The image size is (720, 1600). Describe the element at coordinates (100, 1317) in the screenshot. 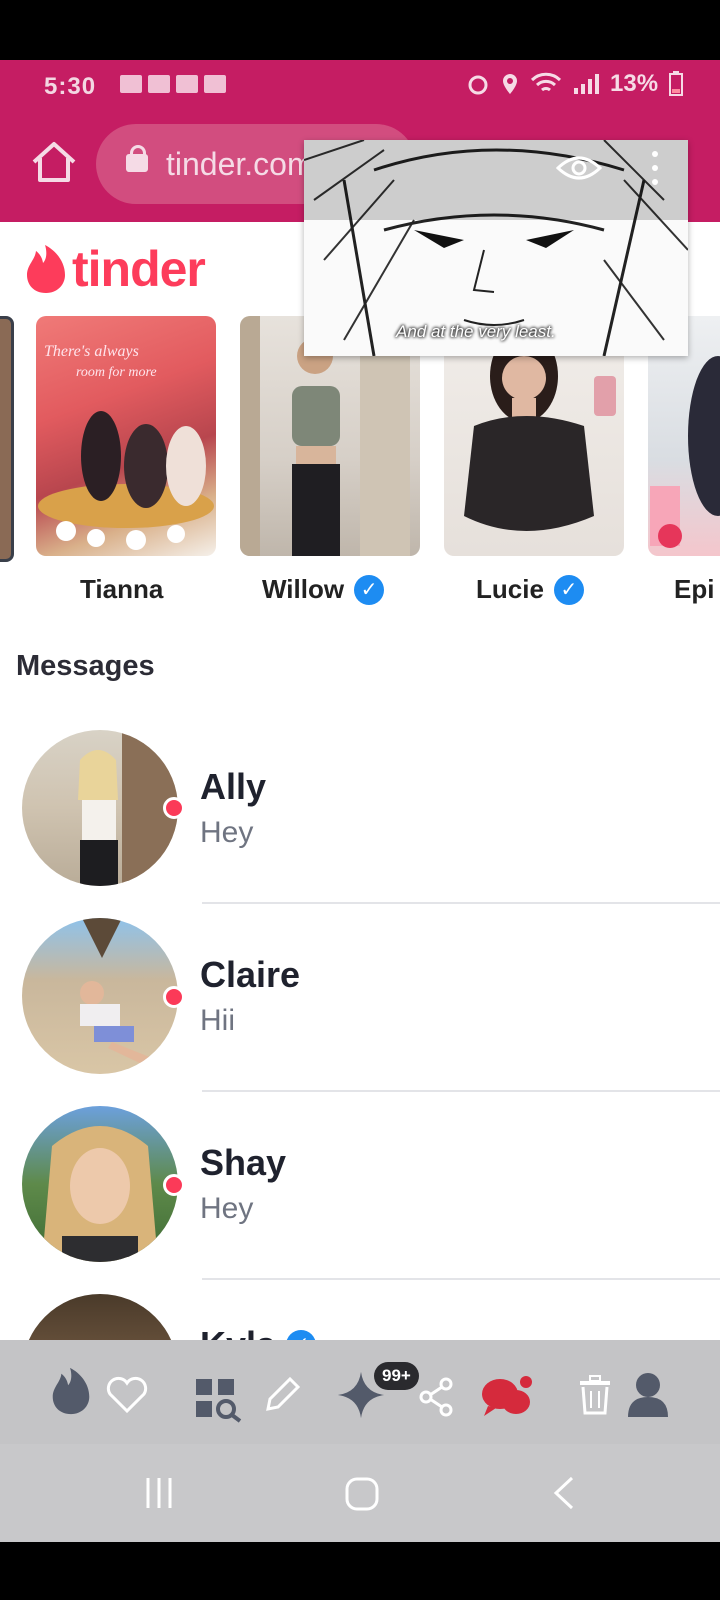

I see `avatar-kyla` at that location.